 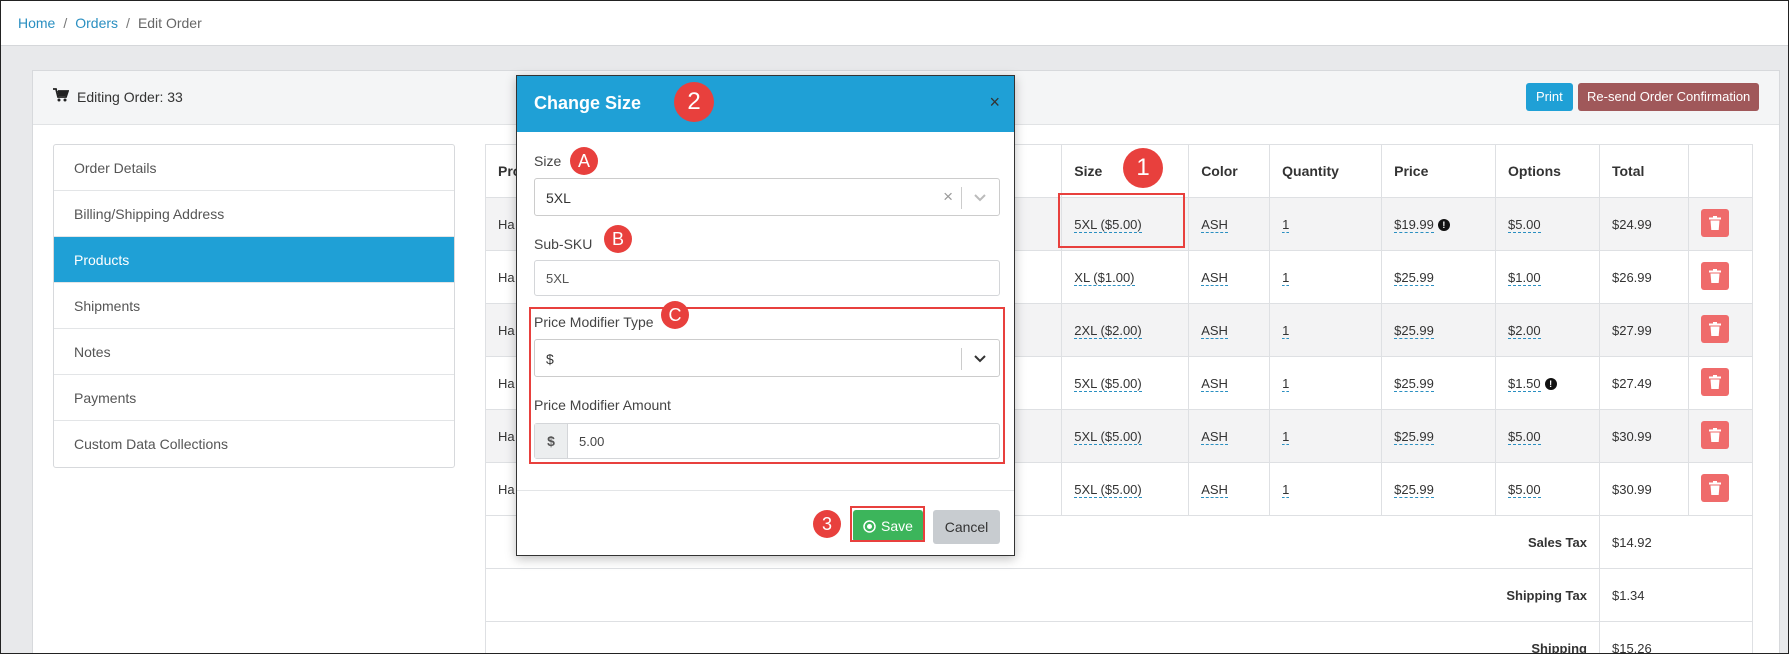 I want to click on chevron-down-icon, so click(x=980, y=198).